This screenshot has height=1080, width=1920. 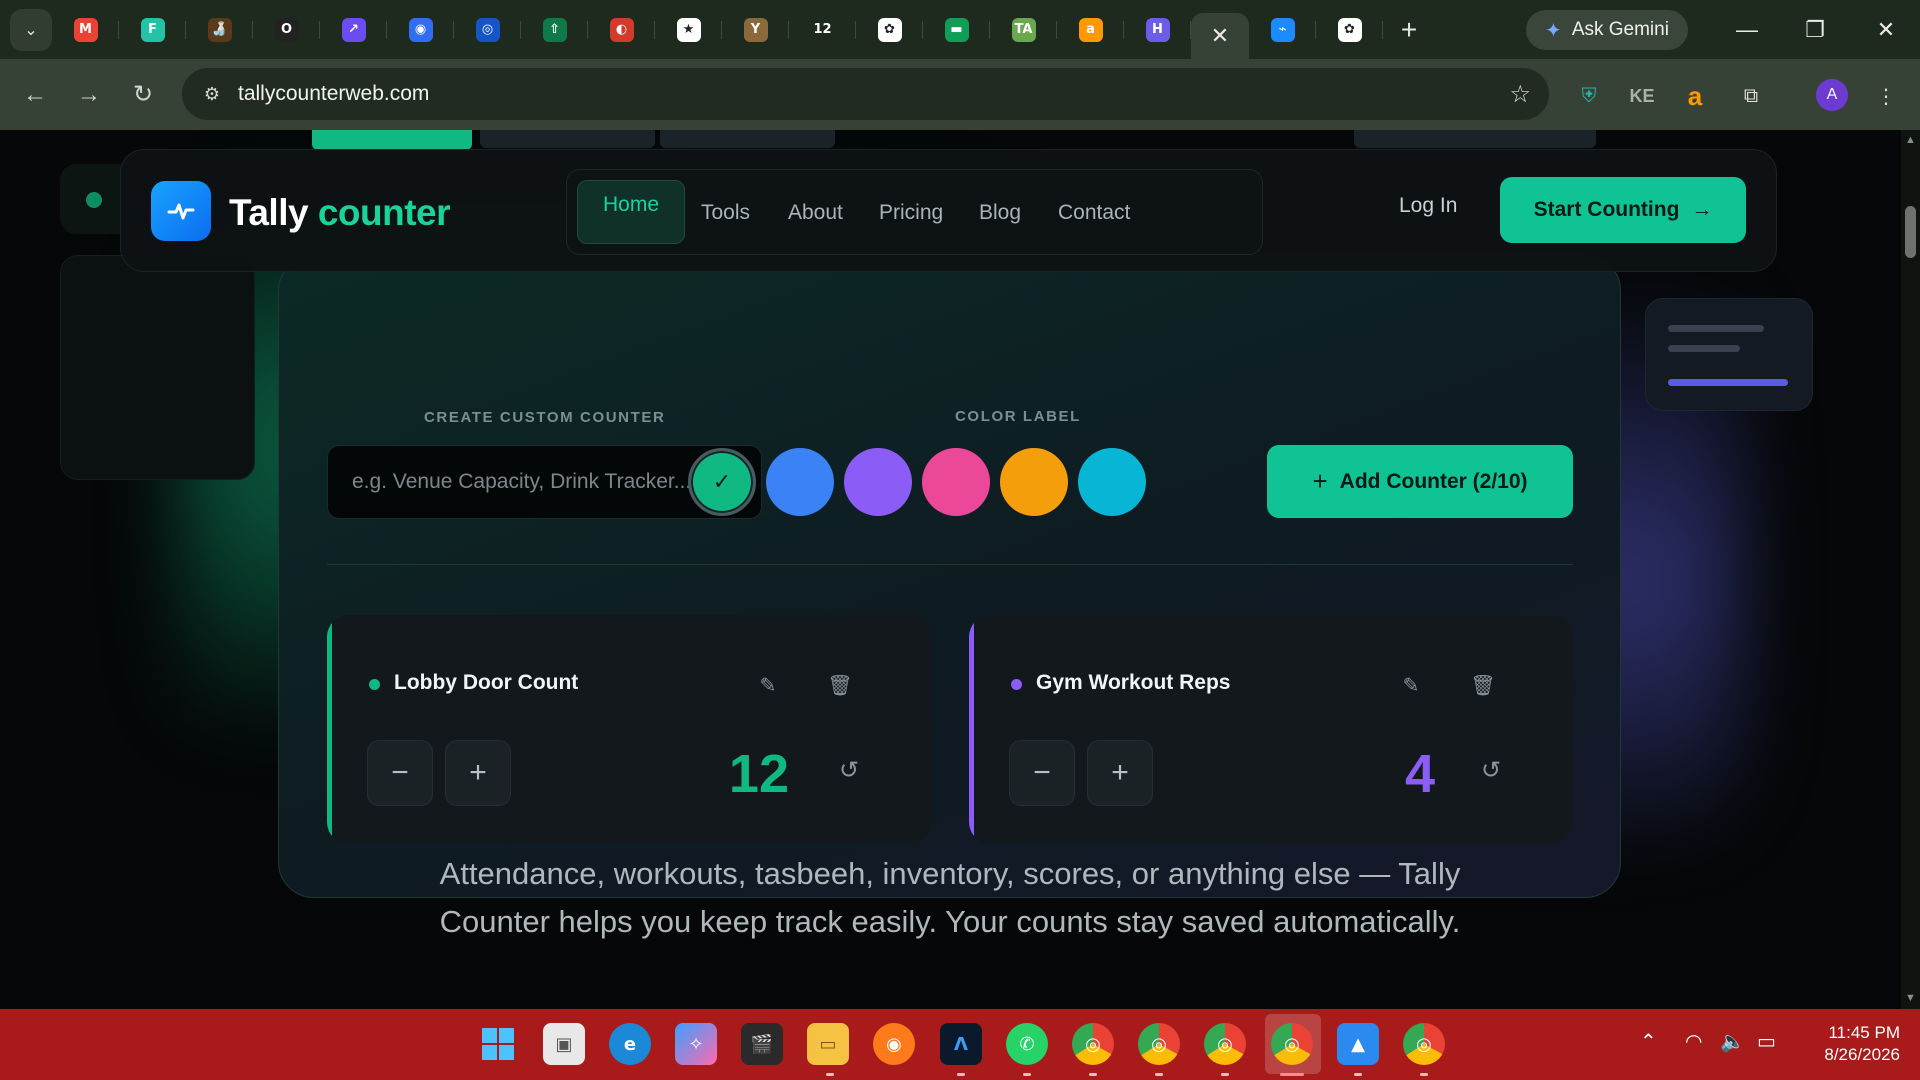 What do you see at coordinates (152, 30) in the screenshot?
I see `browser-tab: F` at bounding box center [152, 30].